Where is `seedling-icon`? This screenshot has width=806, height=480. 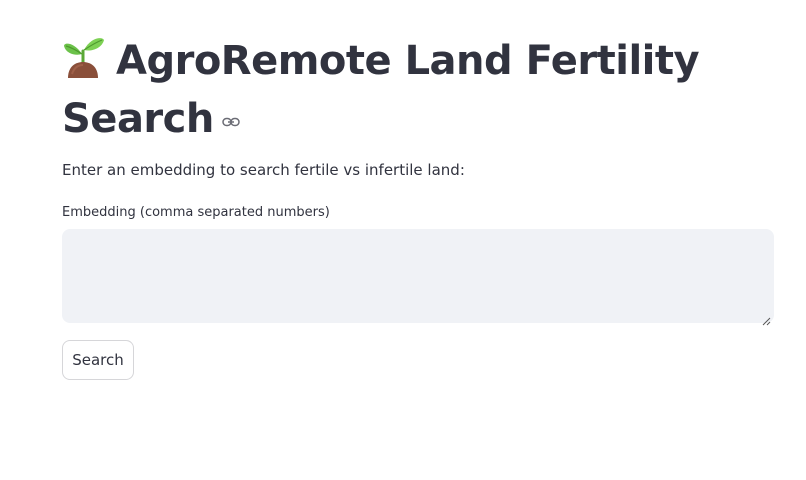
seedling-icon is located at coordinates (84, 57).